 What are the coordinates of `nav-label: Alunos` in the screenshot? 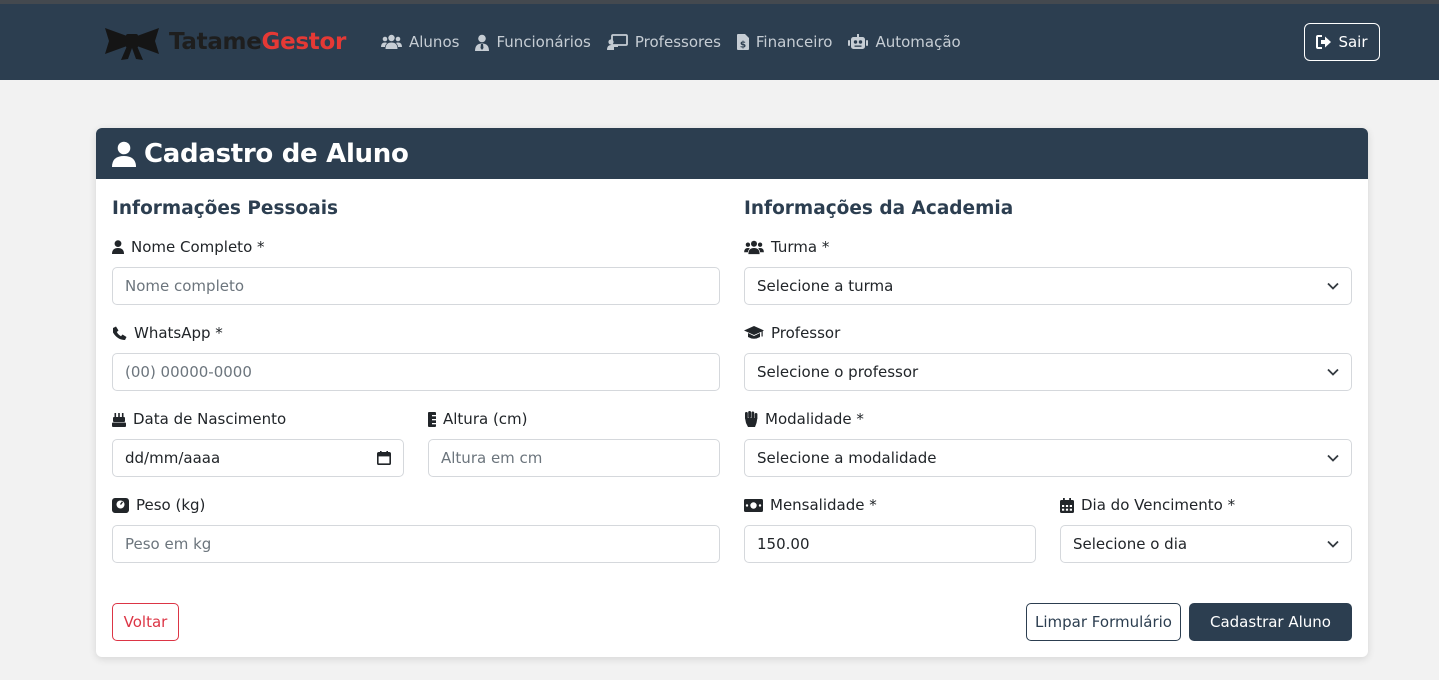 It's located at (434, 42).